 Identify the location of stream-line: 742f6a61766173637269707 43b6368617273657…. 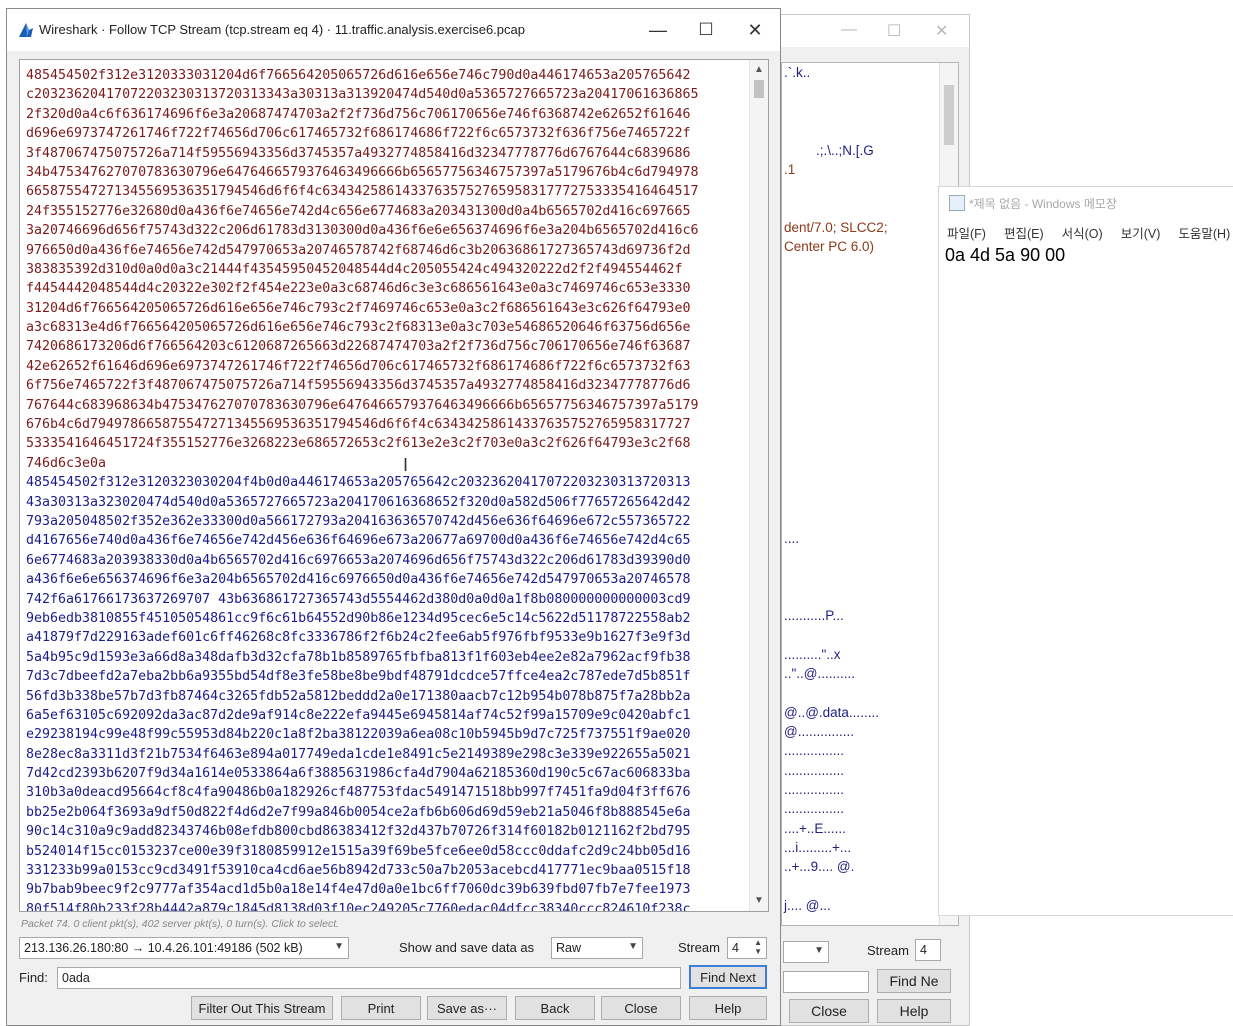
(384, 599).